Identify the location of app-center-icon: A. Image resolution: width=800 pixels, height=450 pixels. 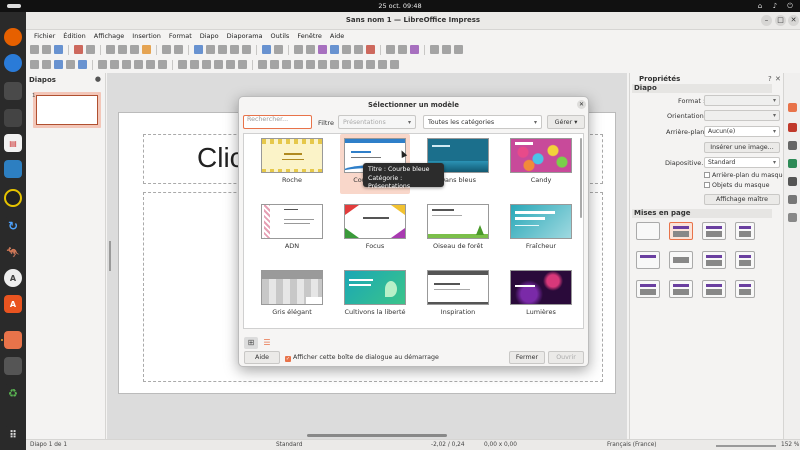
(13, 304).